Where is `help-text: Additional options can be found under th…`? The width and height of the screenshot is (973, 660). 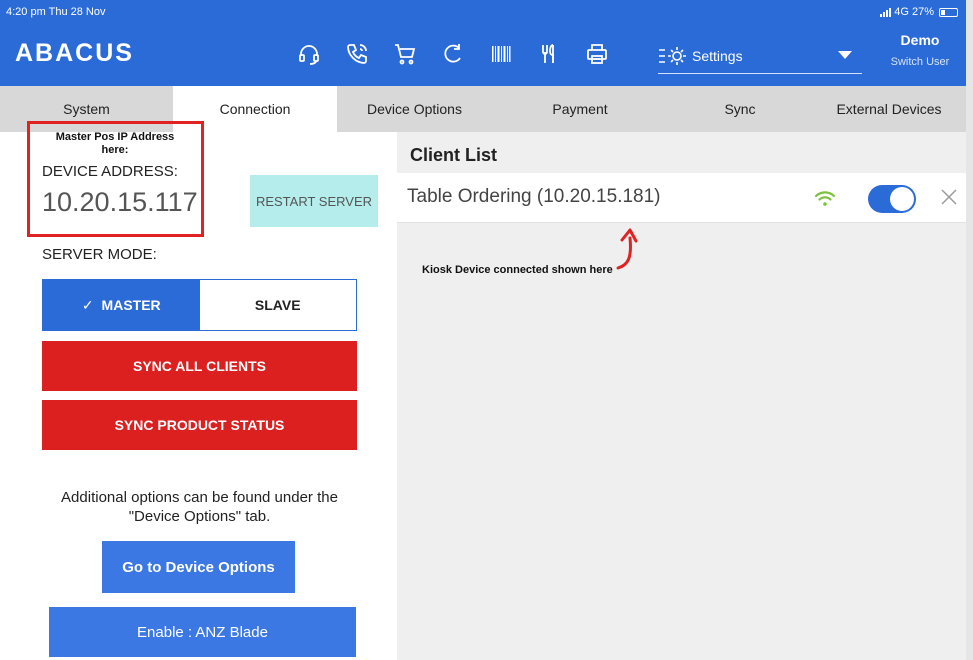
help-text: Additional options can be found under th… is located at coordinates (199, 507).